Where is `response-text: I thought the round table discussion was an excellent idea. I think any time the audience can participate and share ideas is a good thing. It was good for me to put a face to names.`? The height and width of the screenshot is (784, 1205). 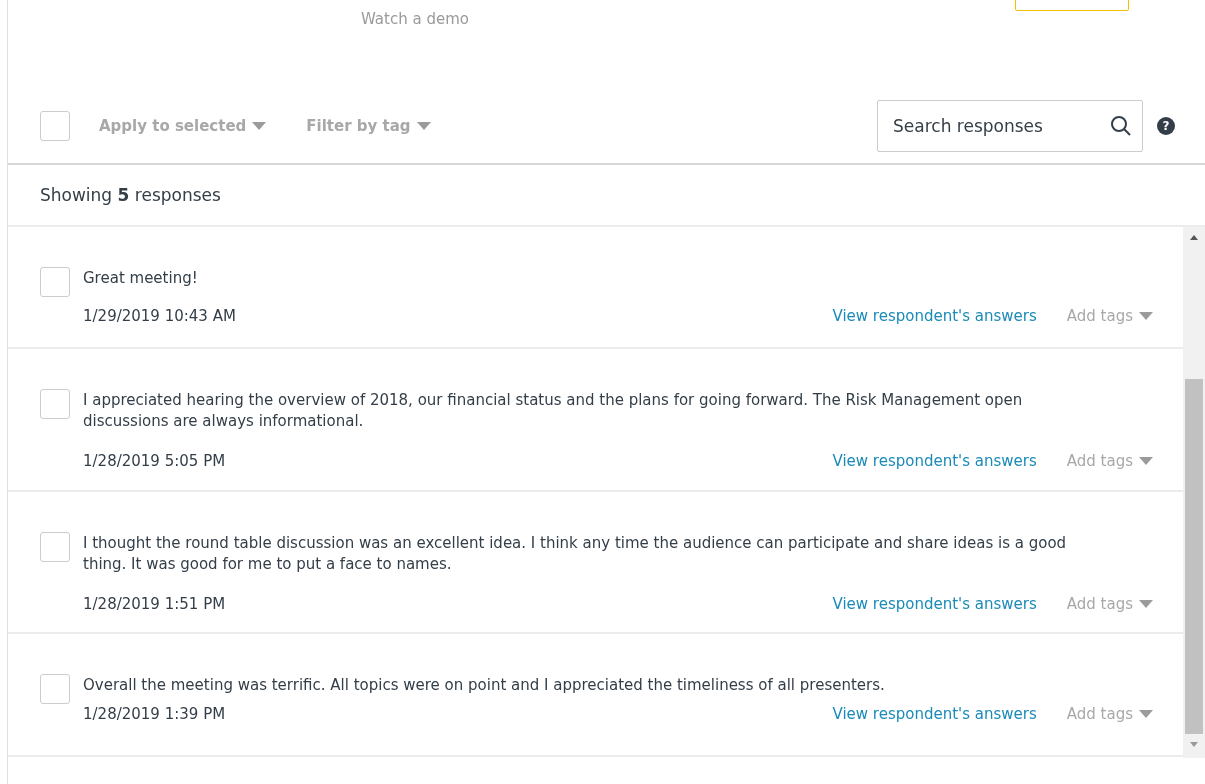 response-text: I thought the round table discussion was an excellent idea. I think any time the audience can participate and share ideas is a good thing. It was good for me to put a face to names. is located at coordinates (575, 554).